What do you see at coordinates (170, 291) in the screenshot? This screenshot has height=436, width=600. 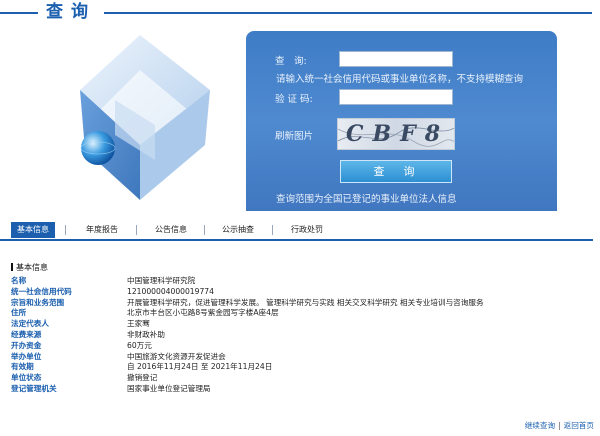 I see `info-value: 121000004000019774` at bounding box center [170, 291].